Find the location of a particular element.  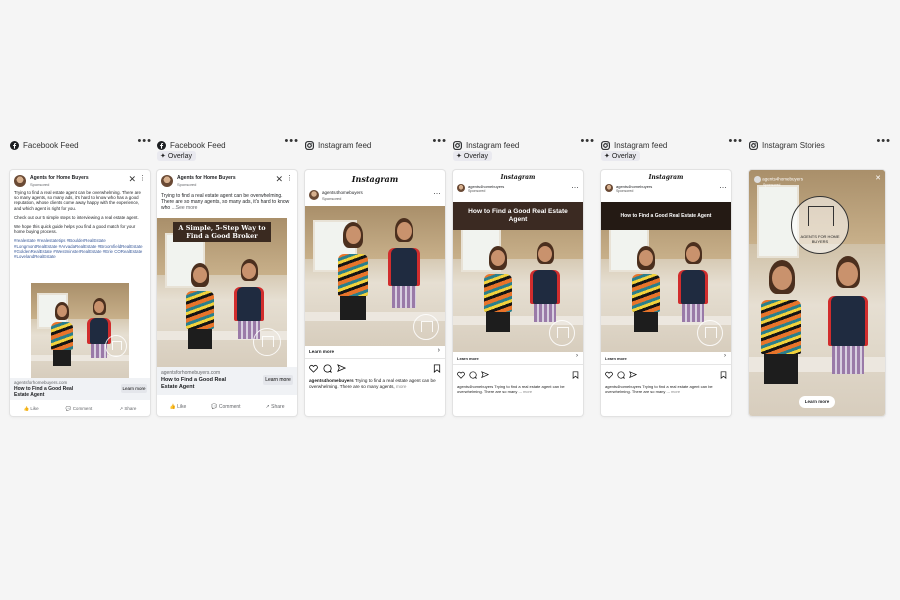

ad-image is located at coordinates (80, 330).